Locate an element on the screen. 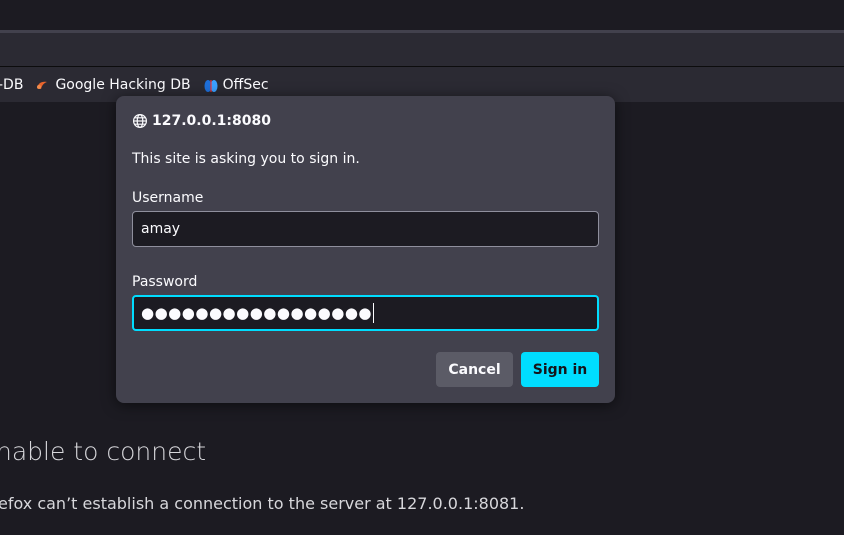 Image resolution: width=844 pixels, height=535 pixels. dialog-message: This site is asking you to sign in. is located at coordinates (246, 159).